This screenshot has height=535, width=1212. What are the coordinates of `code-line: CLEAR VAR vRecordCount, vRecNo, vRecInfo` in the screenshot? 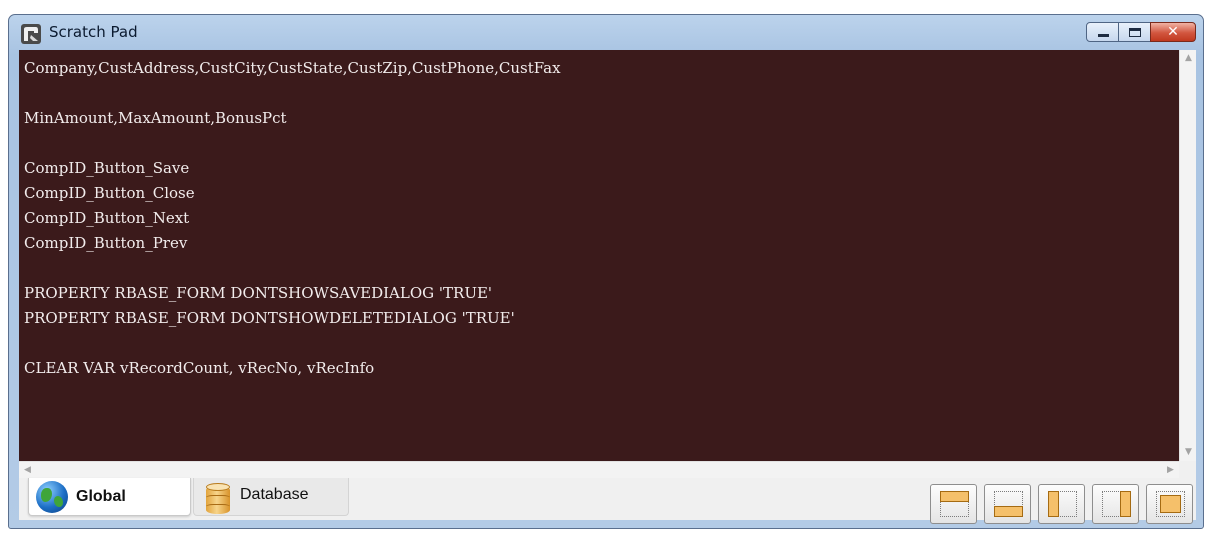 It's located at (601, 368).